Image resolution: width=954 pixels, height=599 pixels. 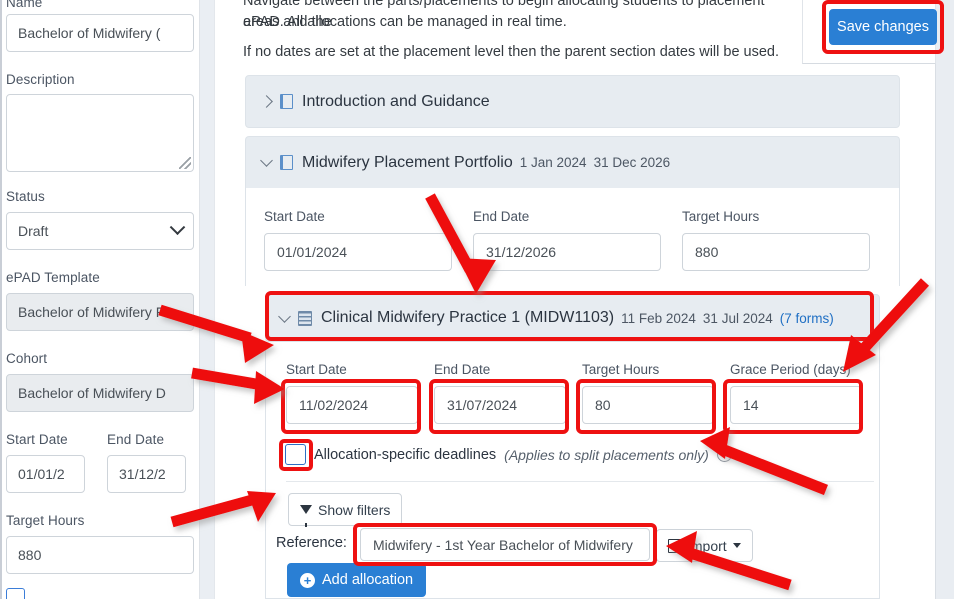 I want to click on section-end-date: 31 Dec 2026, so click(x=632, y=162).